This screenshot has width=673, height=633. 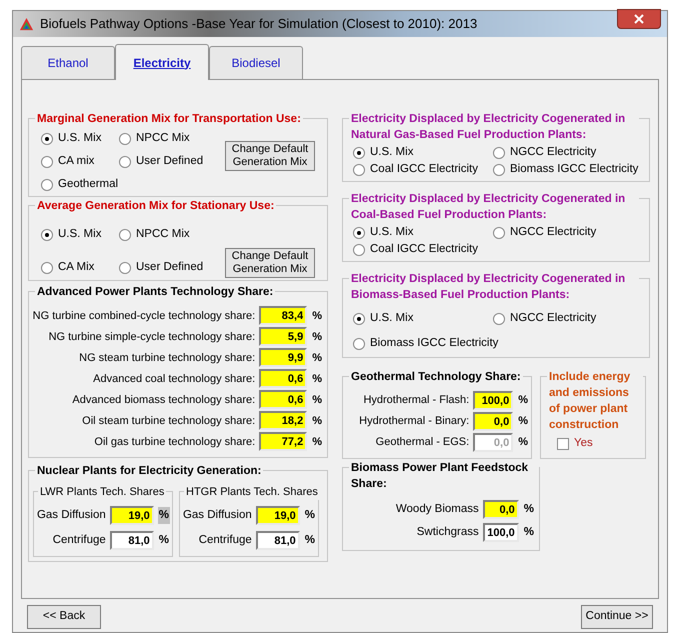 I want to click on input-field: 5,9, so click(x=283, y=336).